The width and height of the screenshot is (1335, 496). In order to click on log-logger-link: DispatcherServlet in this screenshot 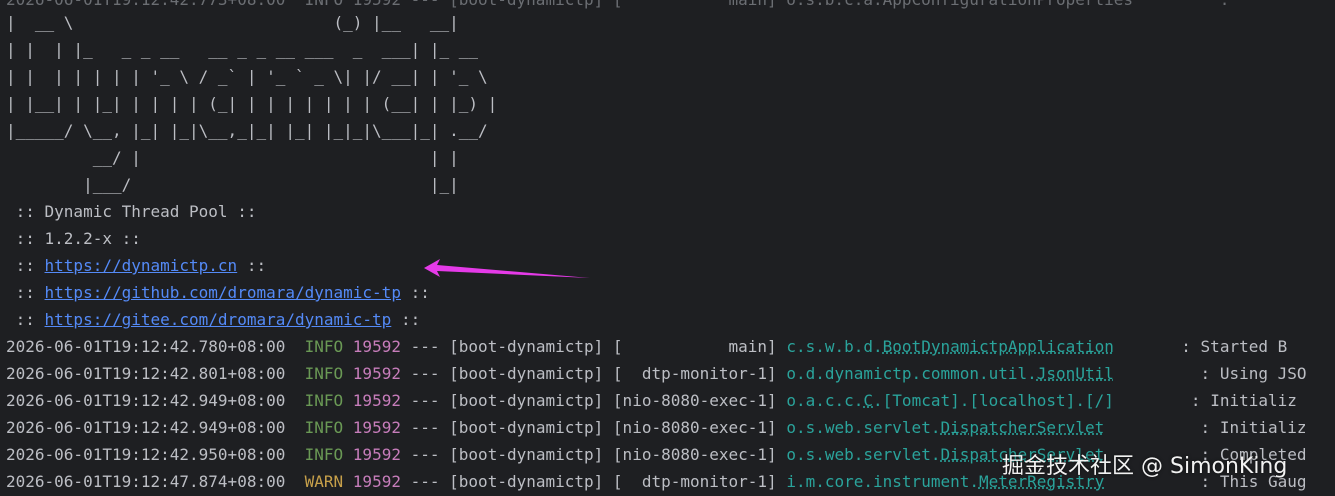, I will do `click(1022, 427)`.